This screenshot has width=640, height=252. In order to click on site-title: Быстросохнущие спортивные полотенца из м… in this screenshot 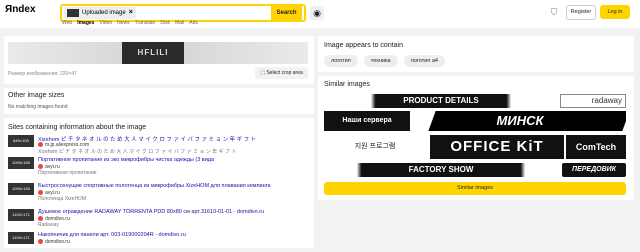, I will do `click(154, 186)`.